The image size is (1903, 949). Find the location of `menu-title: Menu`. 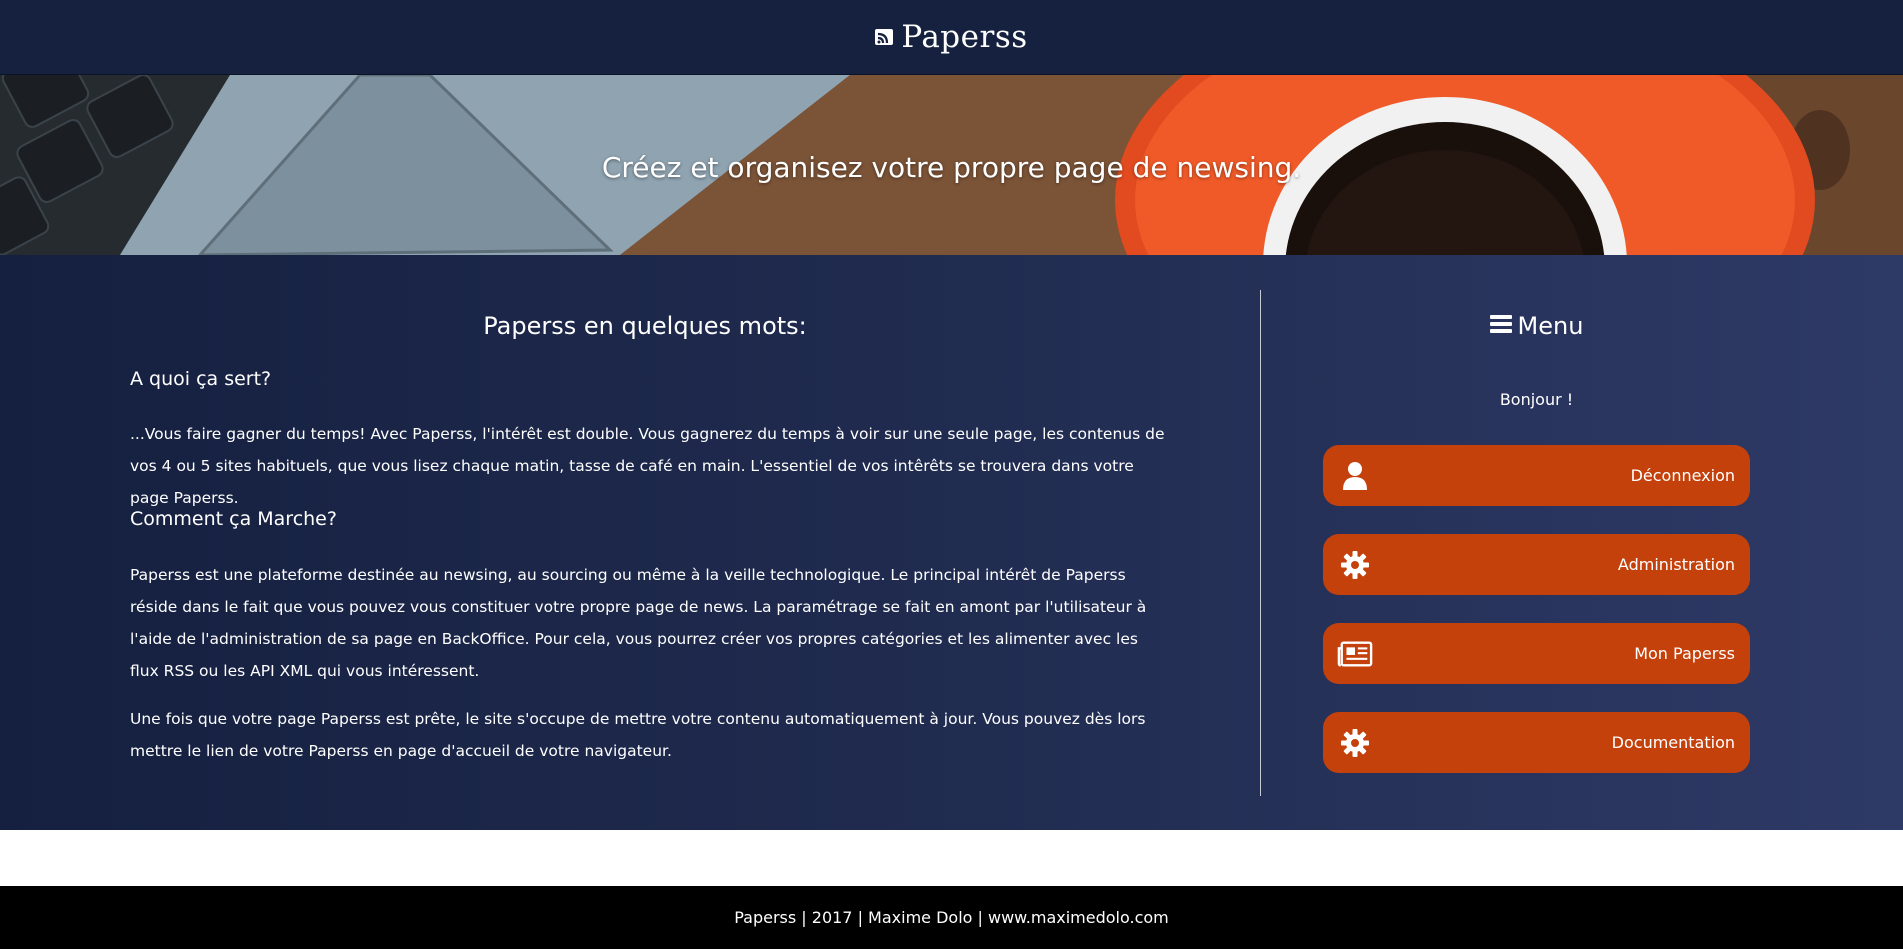

menu-title: Menu is located at coordinates (1536, 326).